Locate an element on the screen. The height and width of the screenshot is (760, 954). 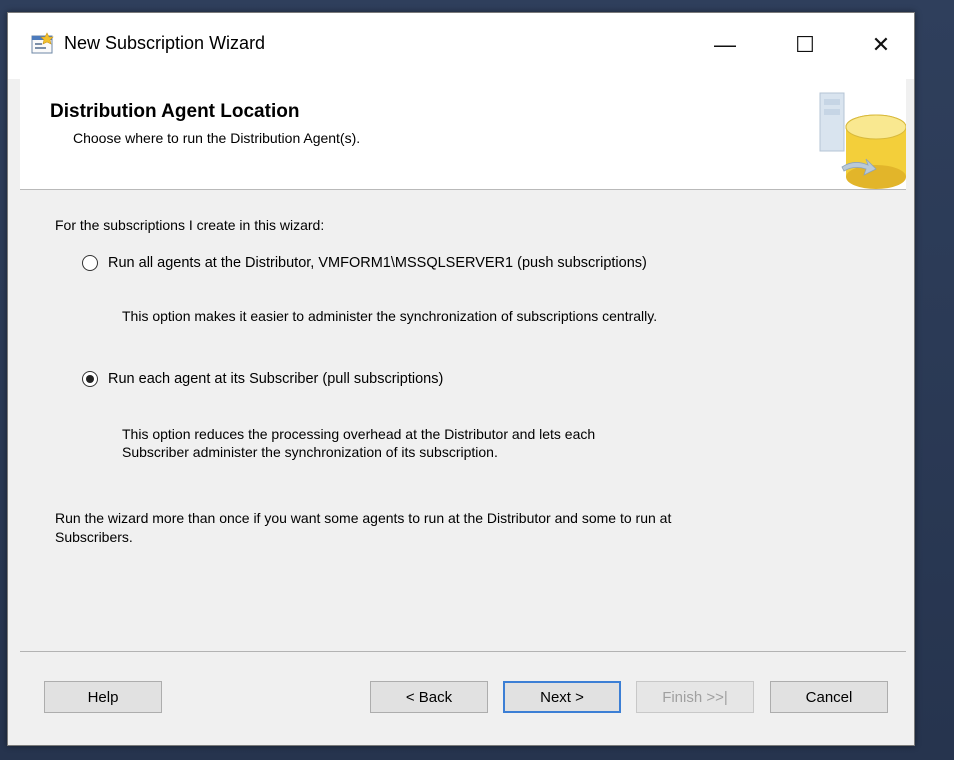
back-button-label: < Back is located at coordinates (429, 697).